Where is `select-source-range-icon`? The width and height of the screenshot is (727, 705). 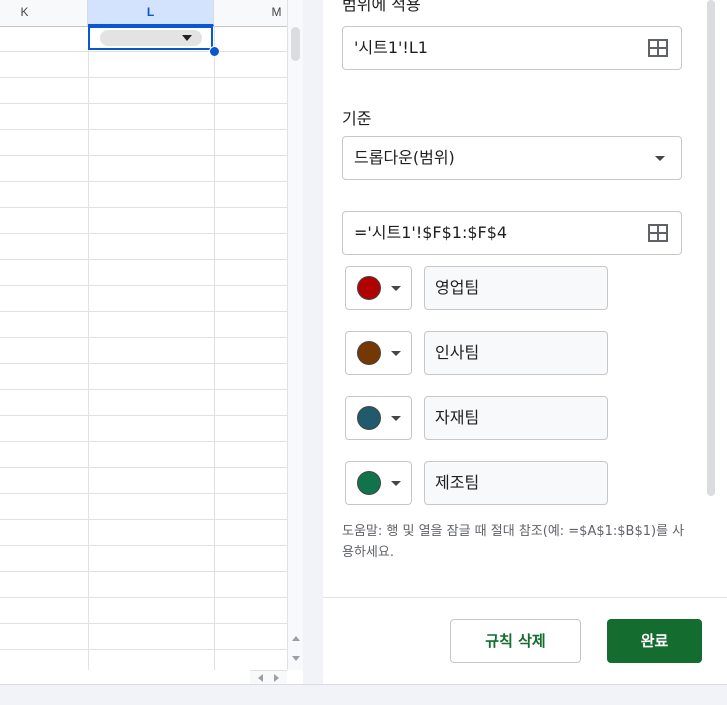 select-source-range-icon is located at coordinates (658, 233).